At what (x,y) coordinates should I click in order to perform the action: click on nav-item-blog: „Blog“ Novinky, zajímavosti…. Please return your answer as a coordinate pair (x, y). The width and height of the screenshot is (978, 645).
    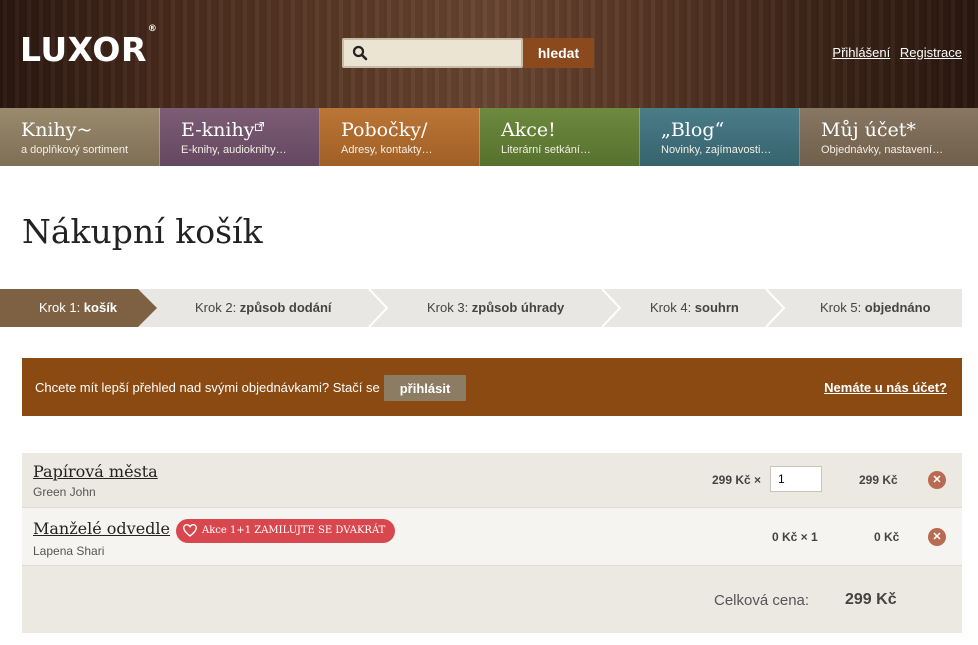
    Looking at the image, I should click on (720, 137).